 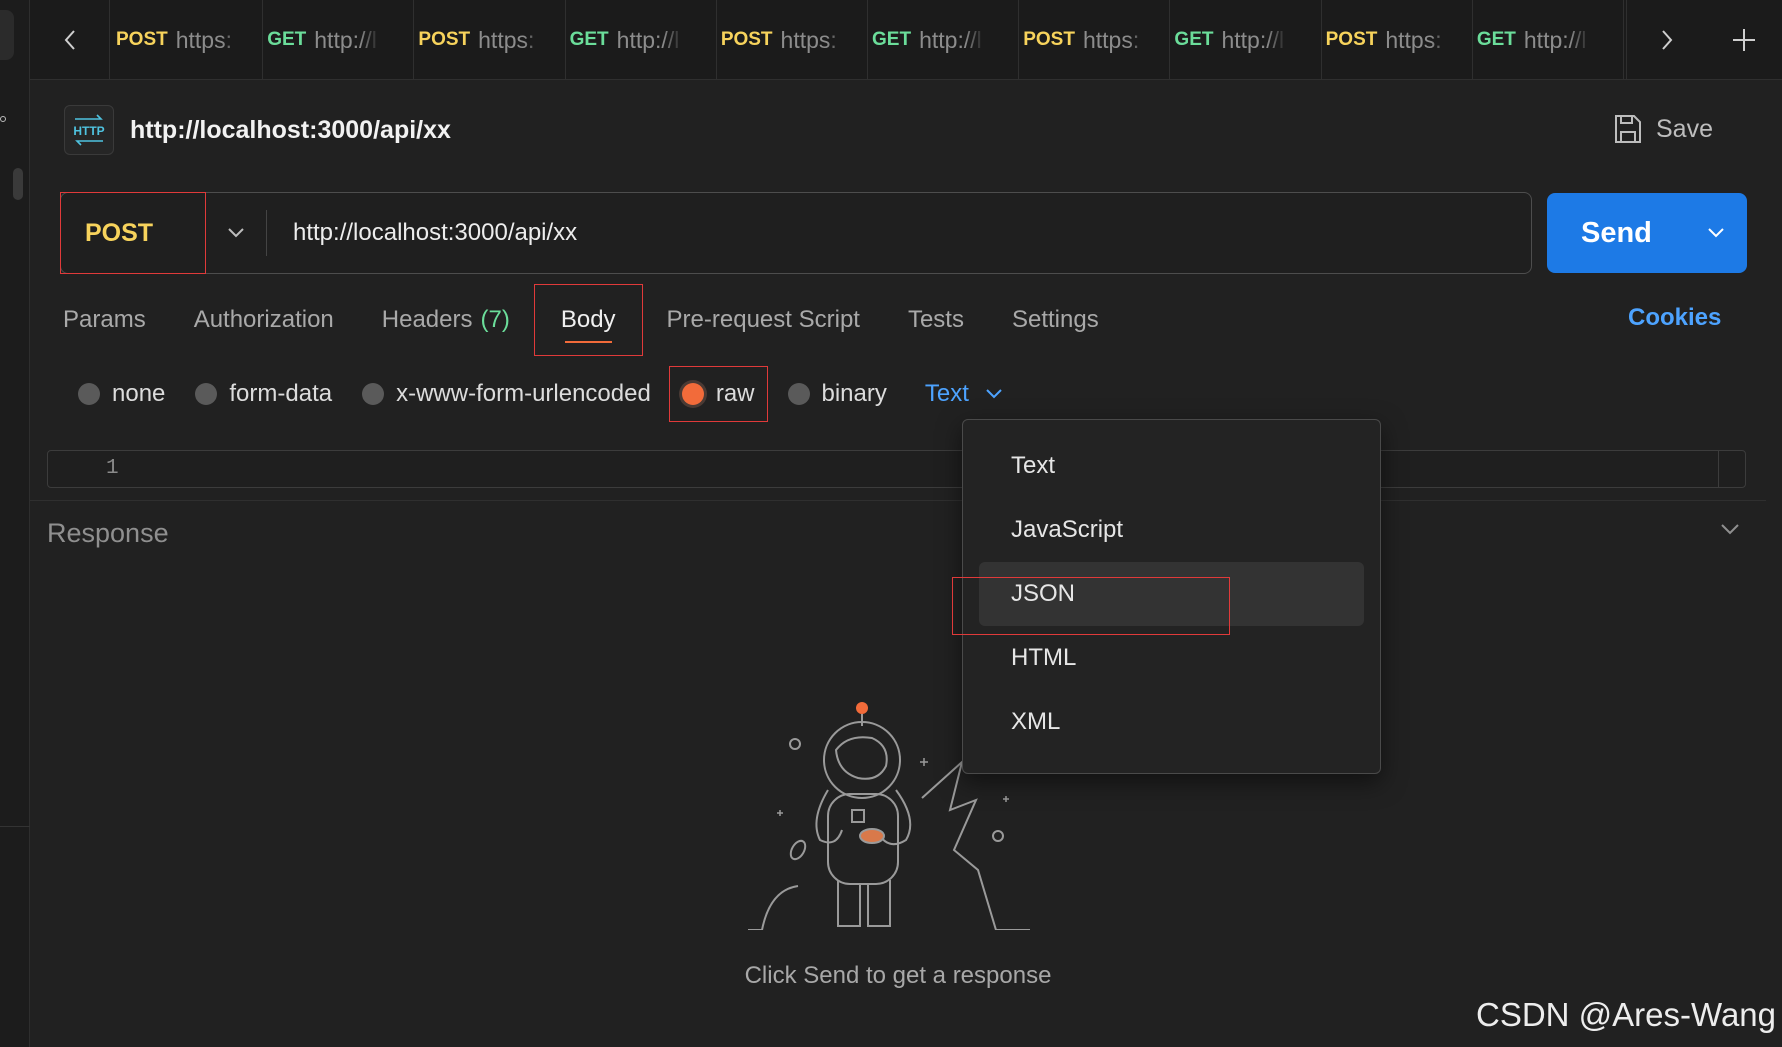 I want to click on empty-response-message: Click Send to get a response, so click(x=898, y=975).